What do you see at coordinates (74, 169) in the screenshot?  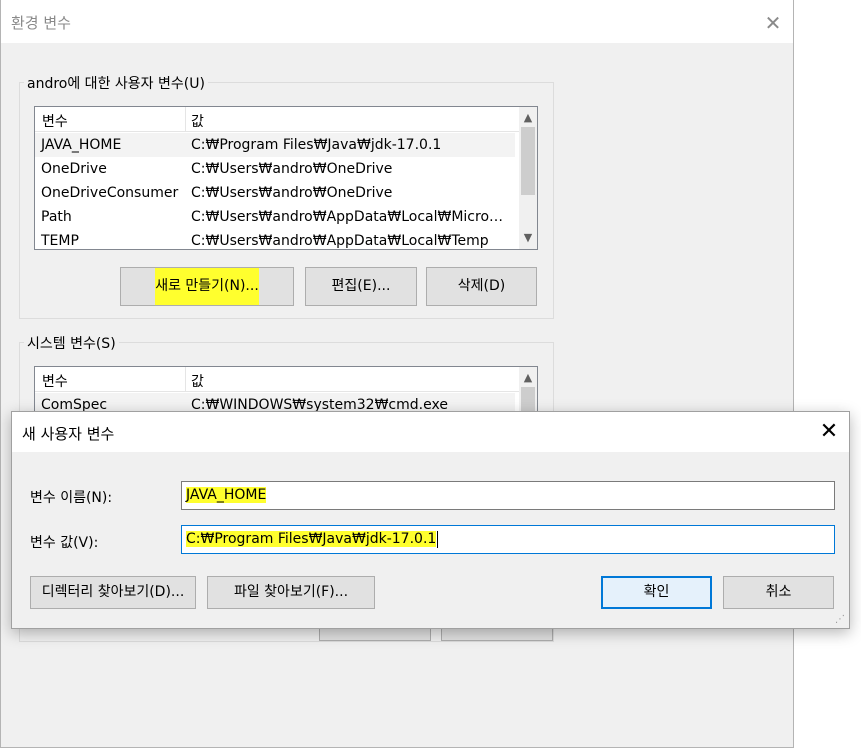 I see `variable-name: OneDrive` at bounding box center [74, 169].